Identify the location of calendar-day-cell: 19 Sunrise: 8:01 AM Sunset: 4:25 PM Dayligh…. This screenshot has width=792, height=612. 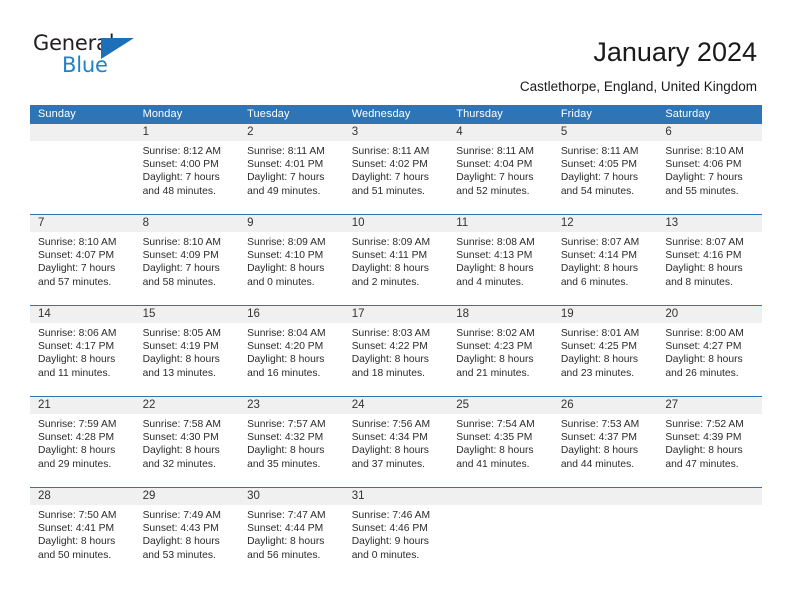
(605, 351).